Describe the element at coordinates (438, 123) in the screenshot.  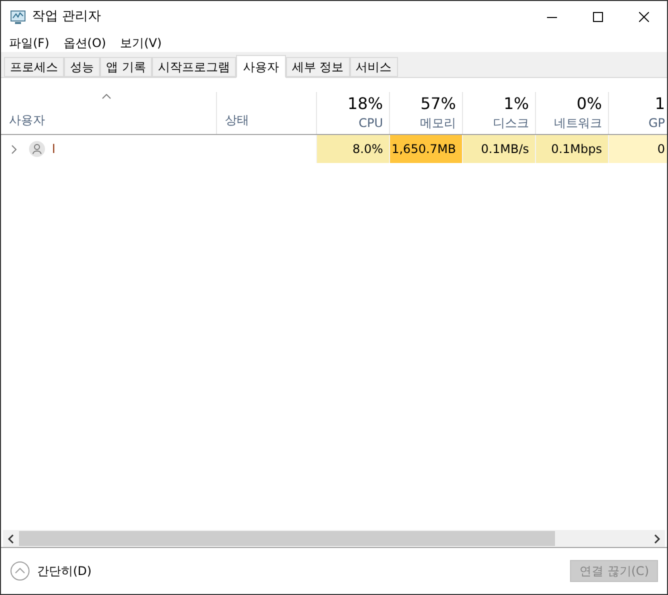
I see `column-label: 메모리` at that location.